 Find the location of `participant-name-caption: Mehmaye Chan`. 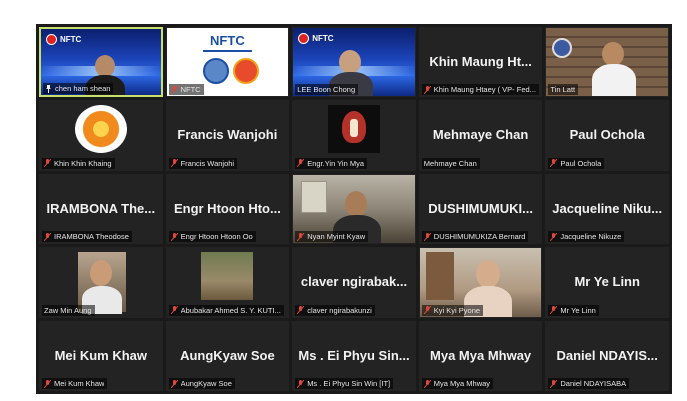

participant-name-caption: Mehmaye Chan is located at coordinates (450, 163).